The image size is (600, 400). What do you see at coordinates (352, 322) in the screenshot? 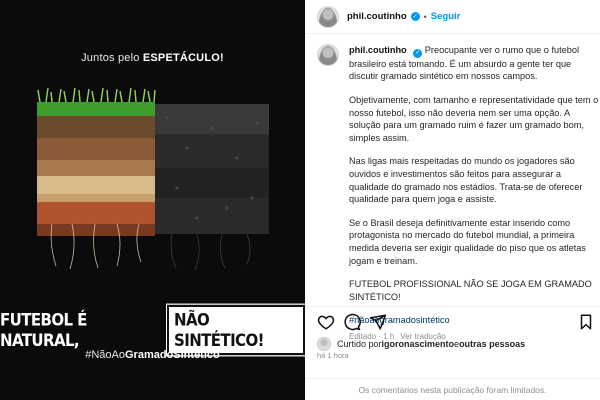
I see `comment-icon` at bounding box center [352, 322].